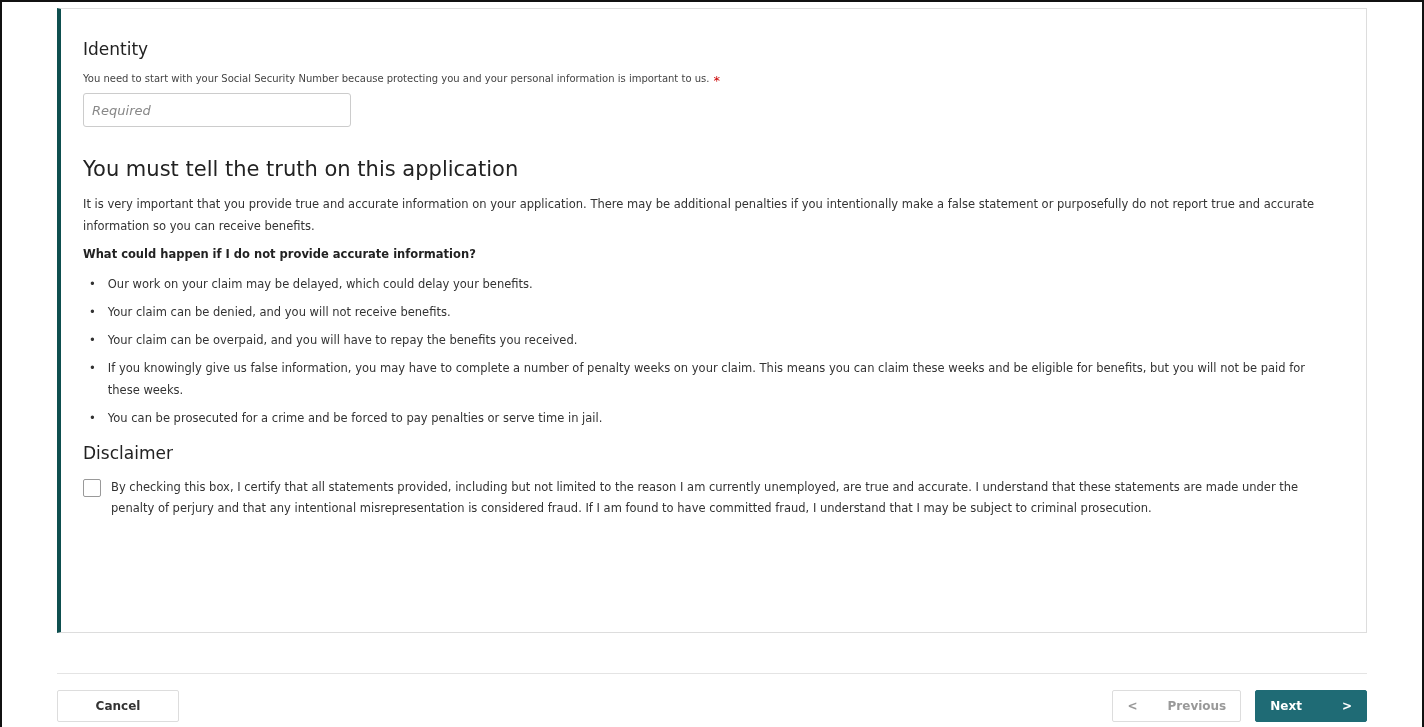  What do you see at coordinates (301, 169) in the screenshot?
I see `section-title: You must tell the truth on this application` at bounding box center [301, 169].